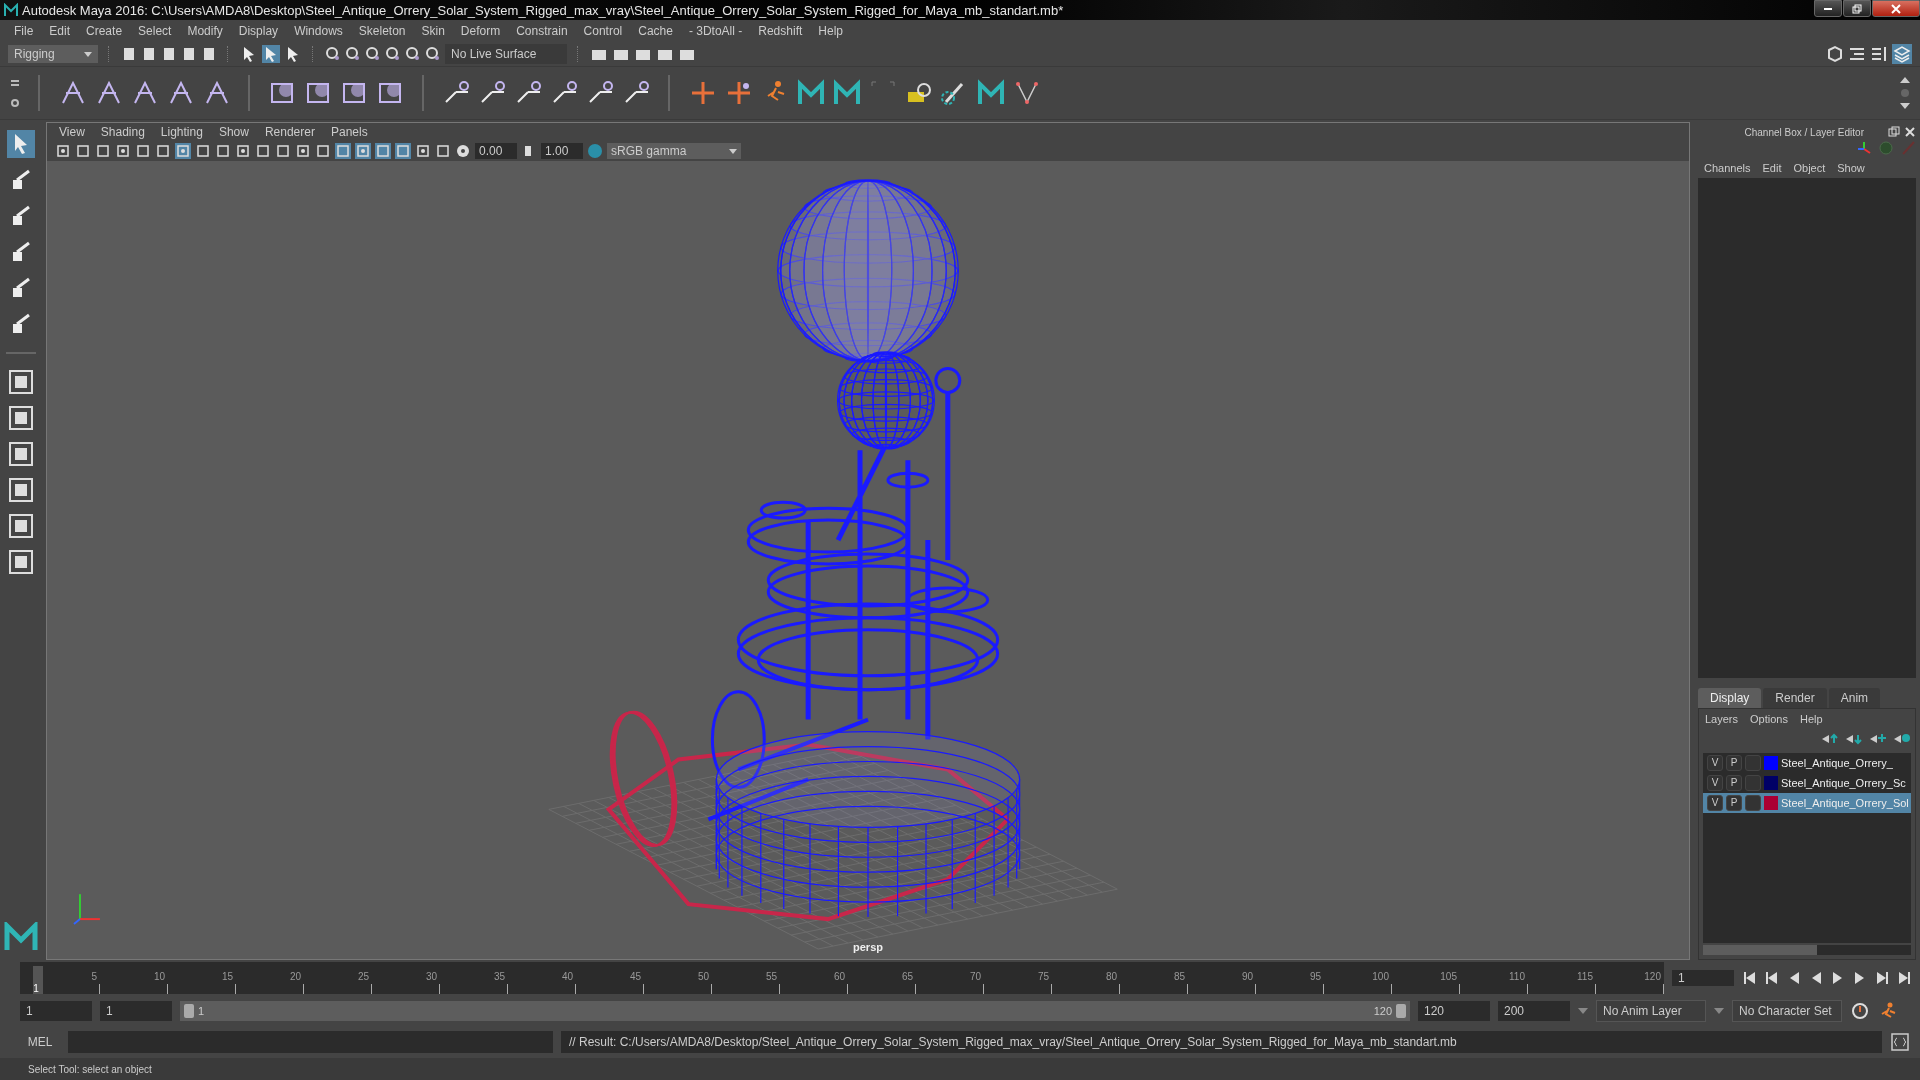  I want to click on panel-menu: Lighting, so click(181, 132).